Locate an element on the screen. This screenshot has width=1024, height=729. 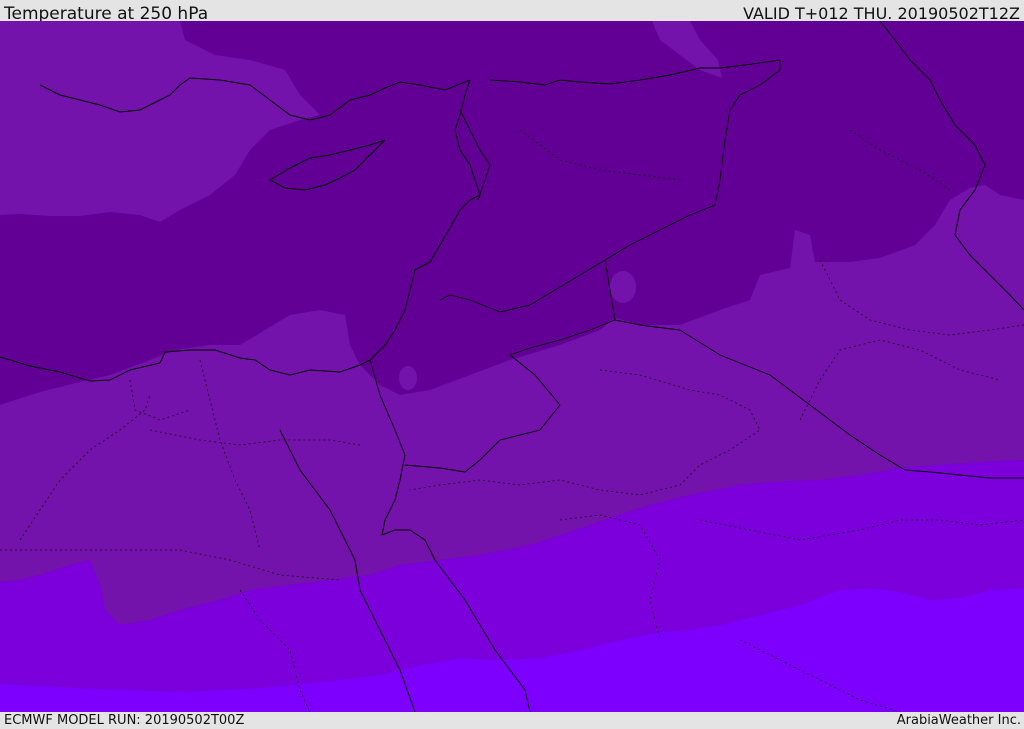
temperature-spot is located at coordinates (408, 378).